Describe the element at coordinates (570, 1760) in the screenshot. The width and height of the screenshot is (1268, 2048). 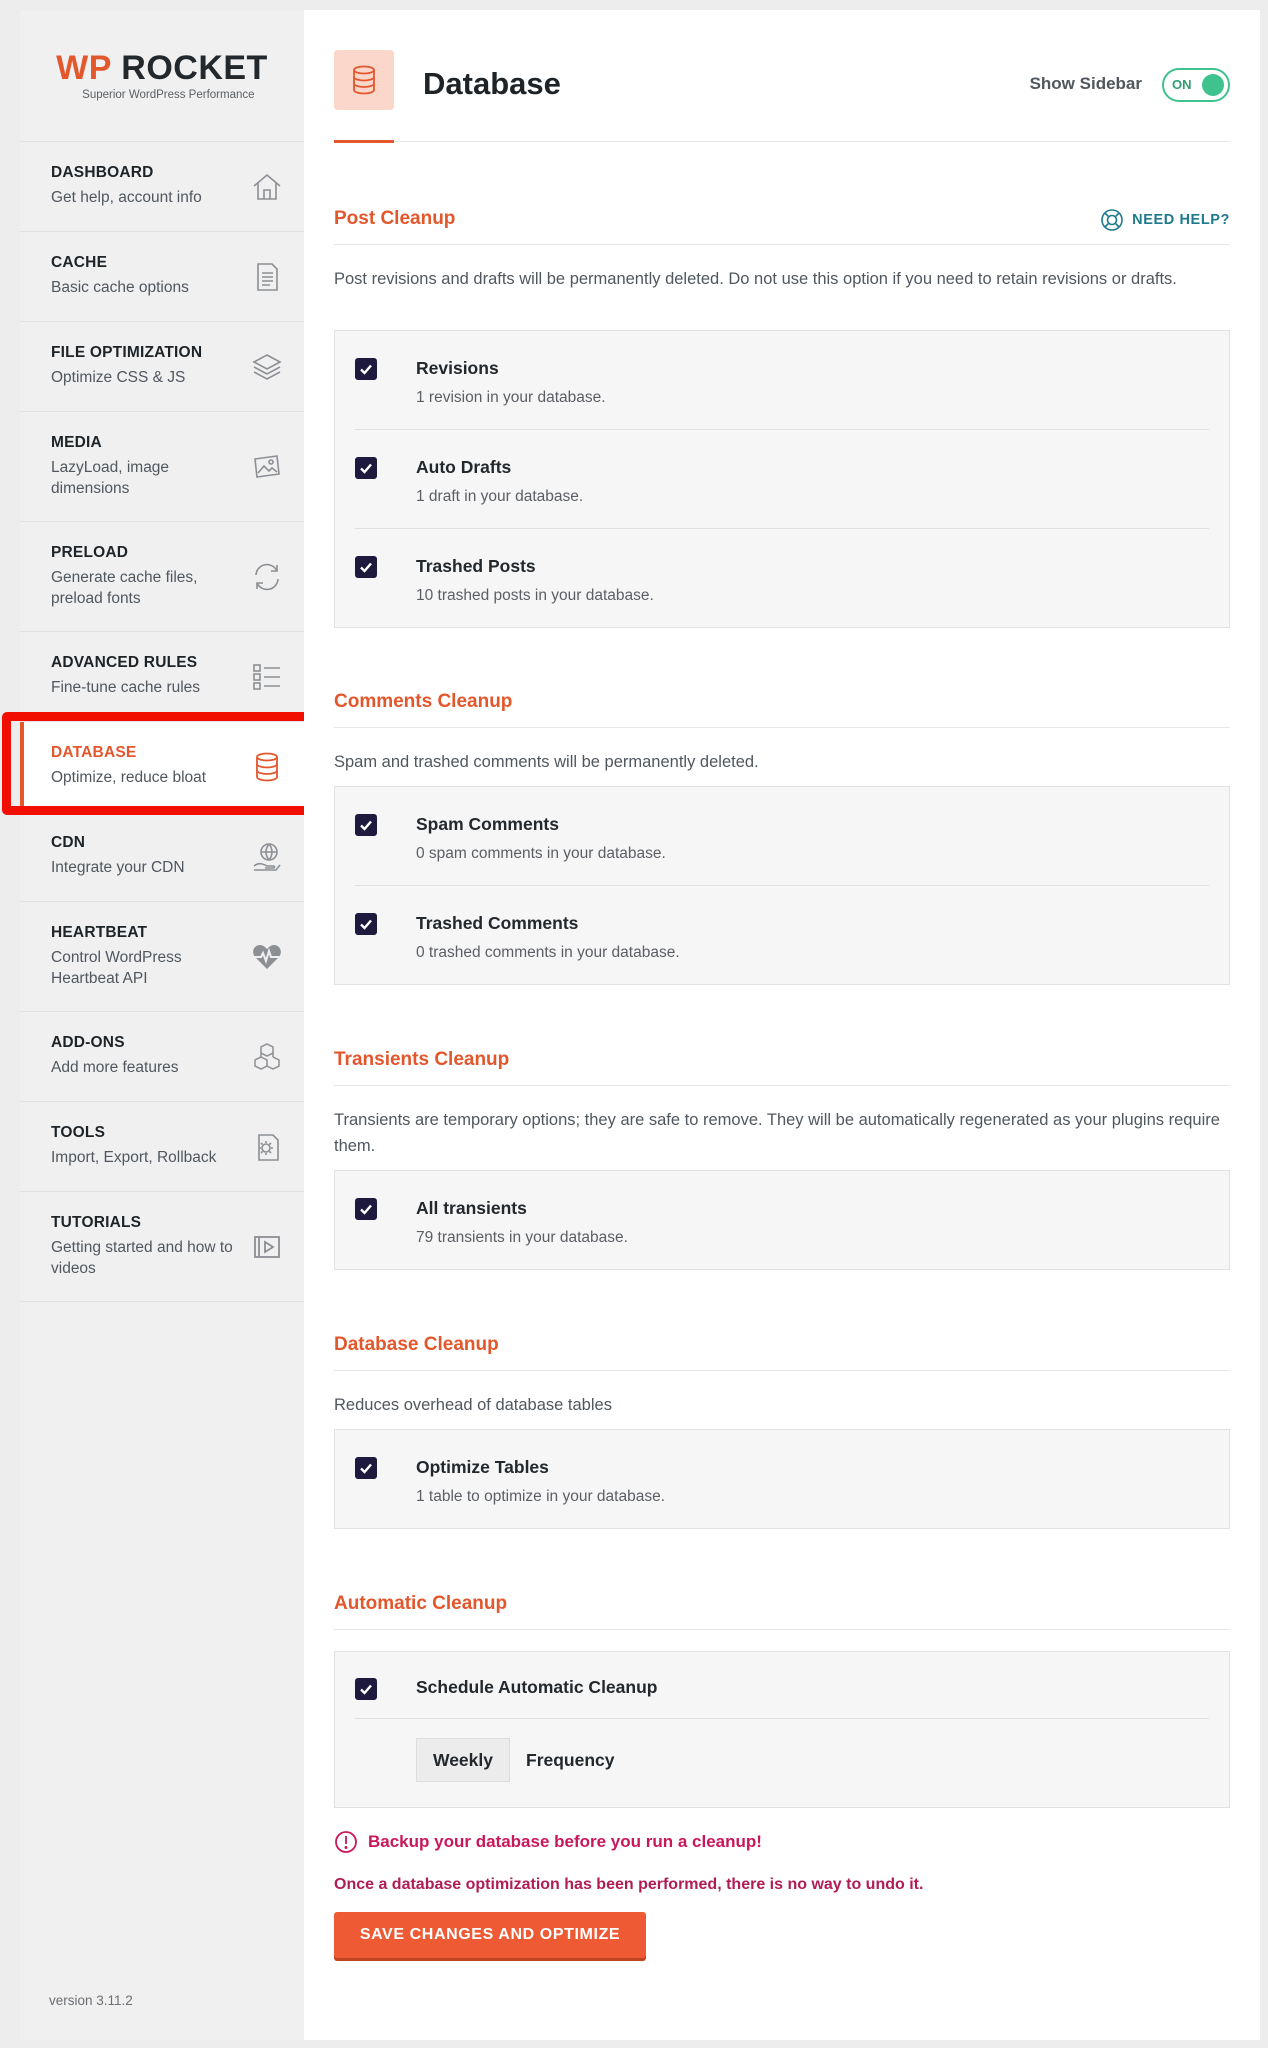
I see `frequency-label: Frequency` at that location.